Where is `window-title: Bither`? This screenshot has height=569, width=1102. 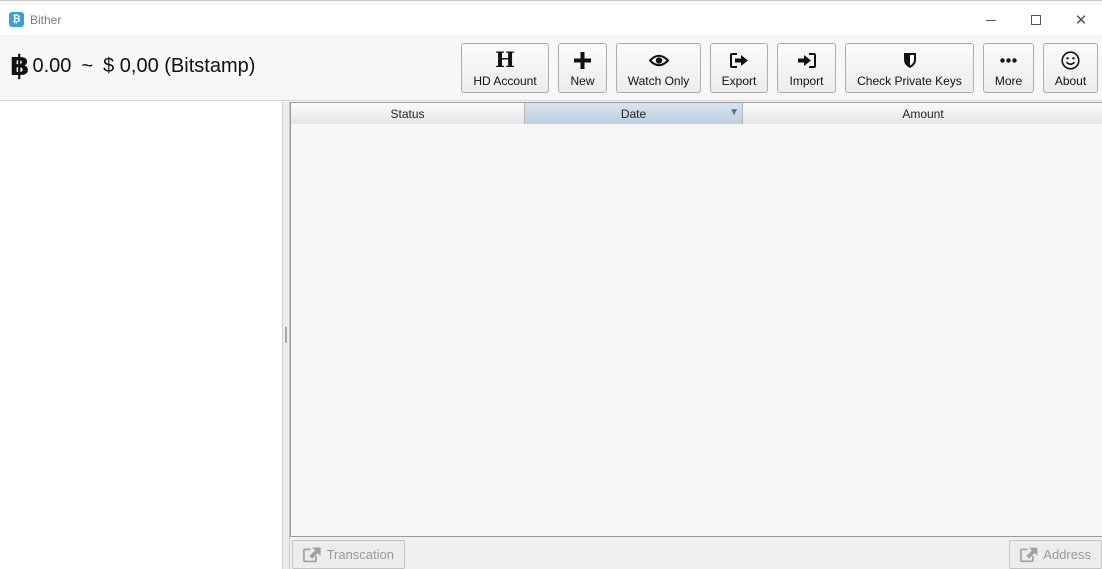 window-title: Bither is located at coordinates (46, 20).